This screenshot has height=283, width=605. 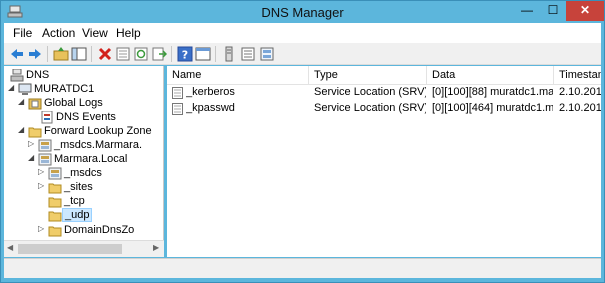 What do you see at coordinates (17, 75) in the screenshot?
I see `dns-root-icon` at bounding box center [17, 75].